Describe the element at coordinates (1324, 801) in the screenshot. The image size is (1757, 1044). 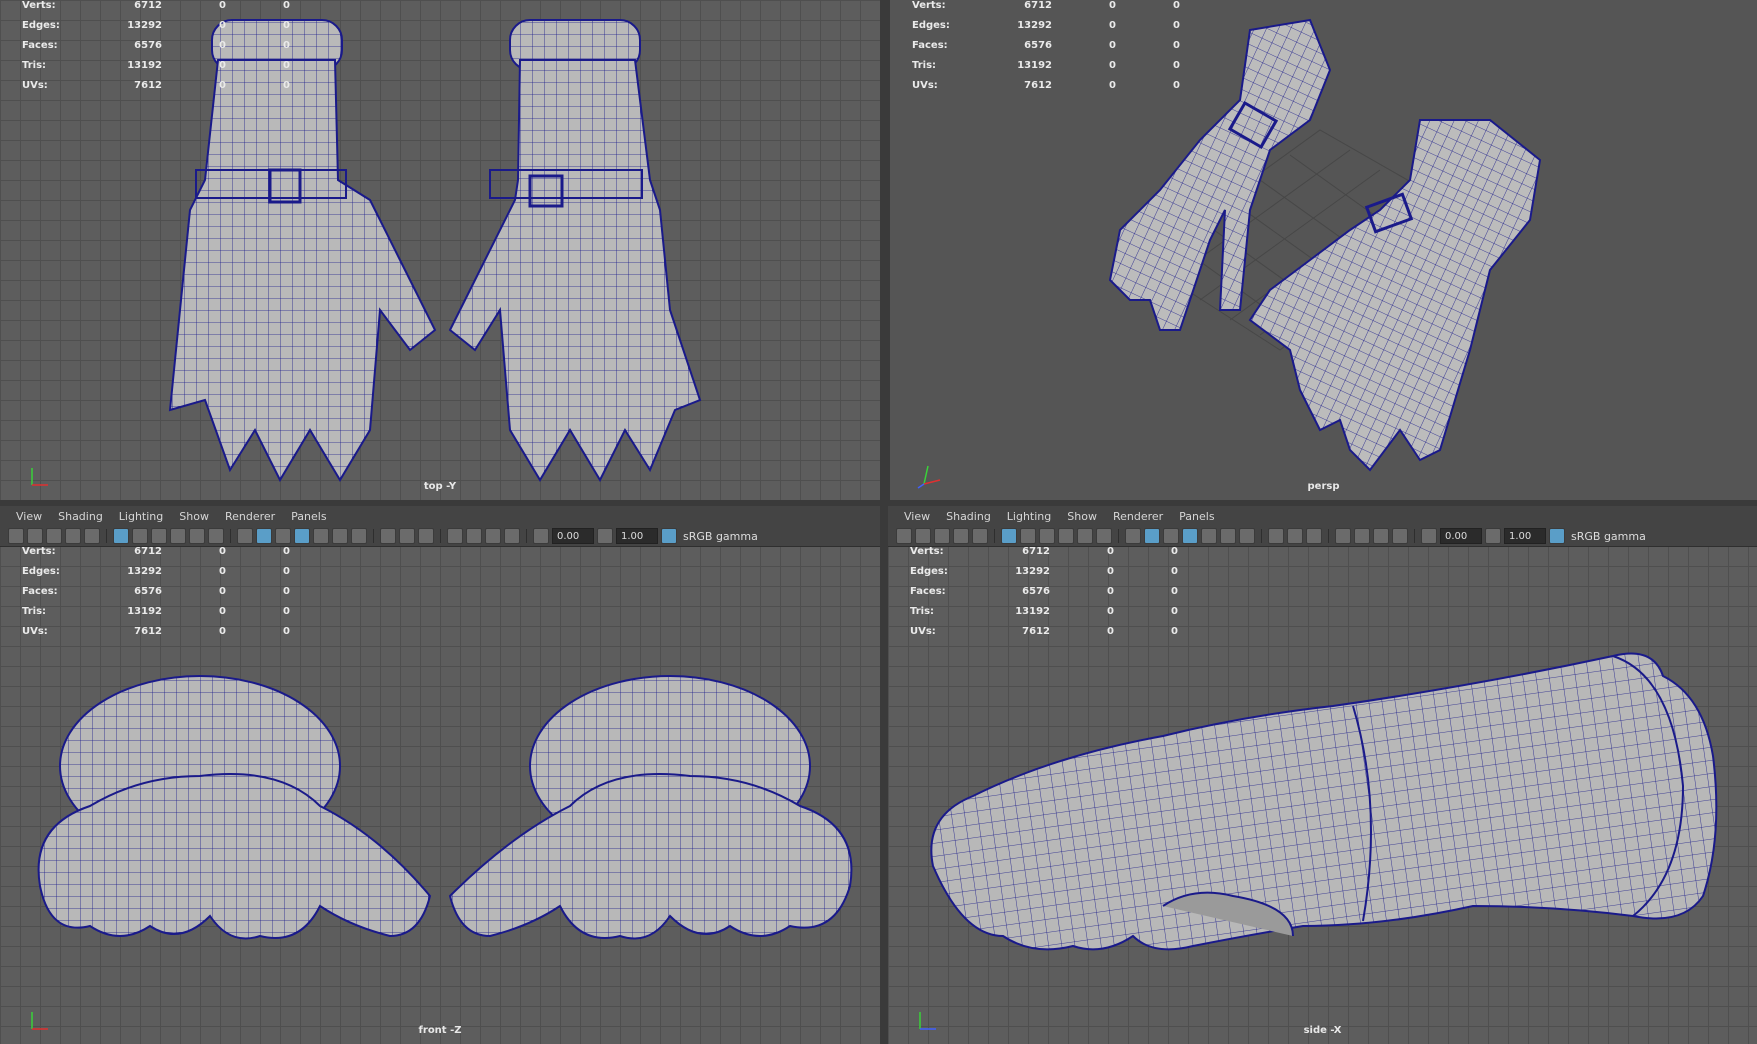
I see `glove` at that location.